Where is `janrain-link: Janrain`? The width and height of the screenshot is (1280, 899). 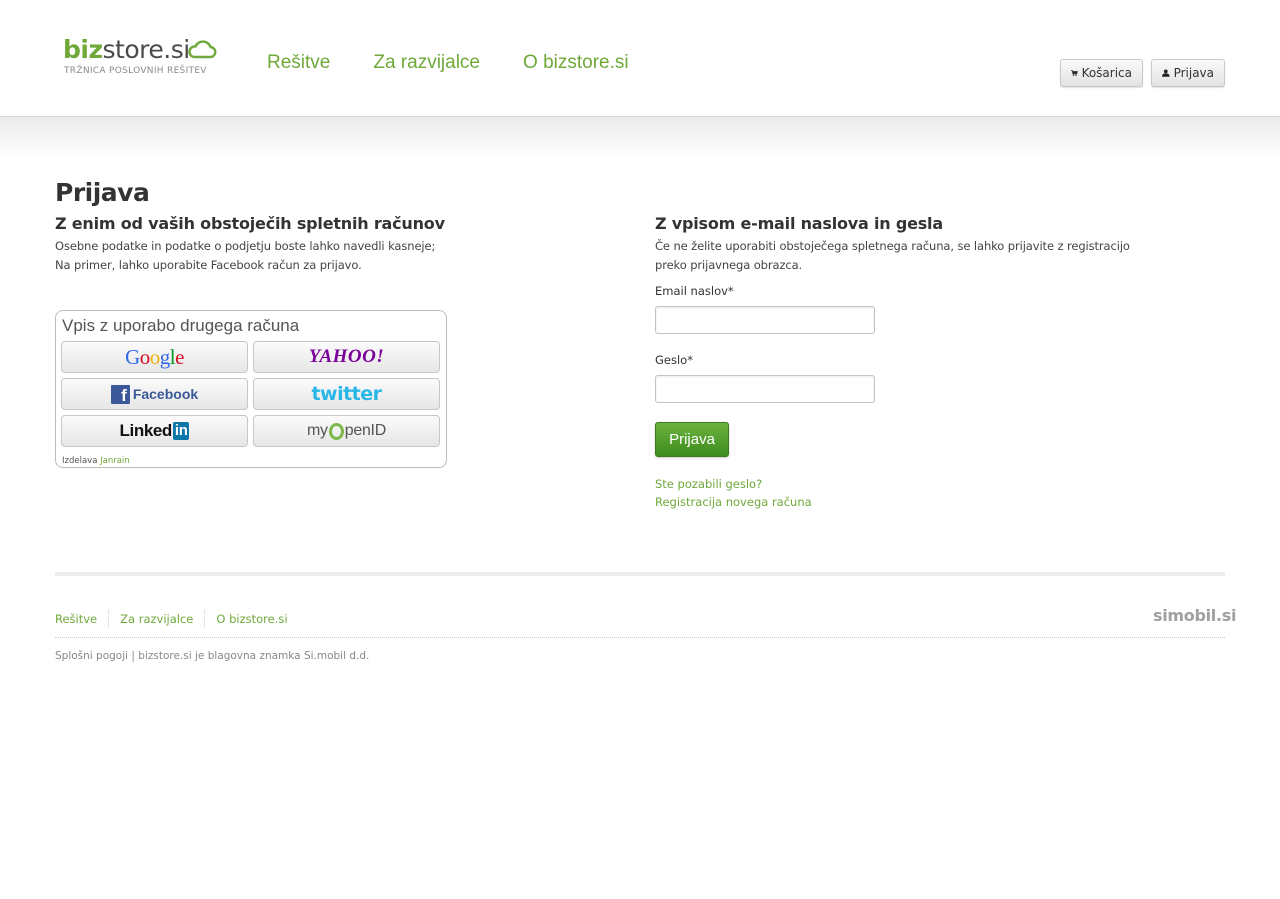 janrain-link: Janrain is located at coordinates (115, 461).